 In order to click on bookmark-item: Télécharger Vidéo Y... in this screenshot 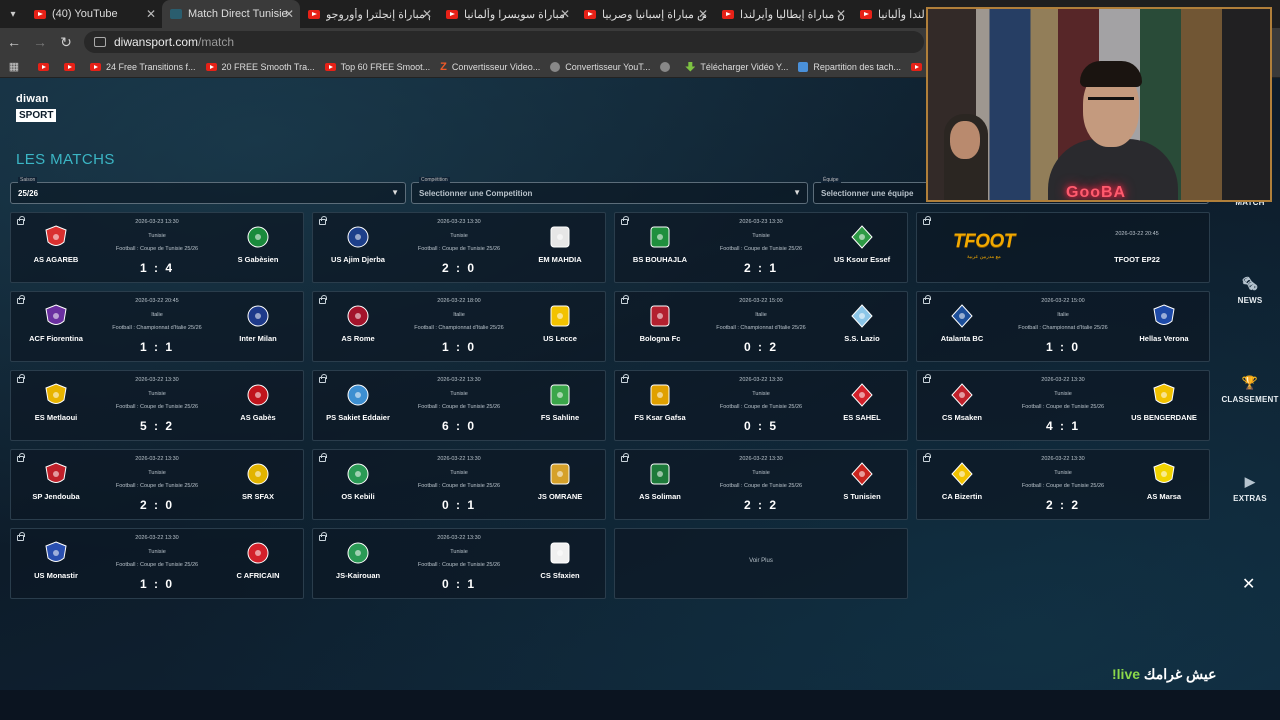, I will do `click(736, 67)`.